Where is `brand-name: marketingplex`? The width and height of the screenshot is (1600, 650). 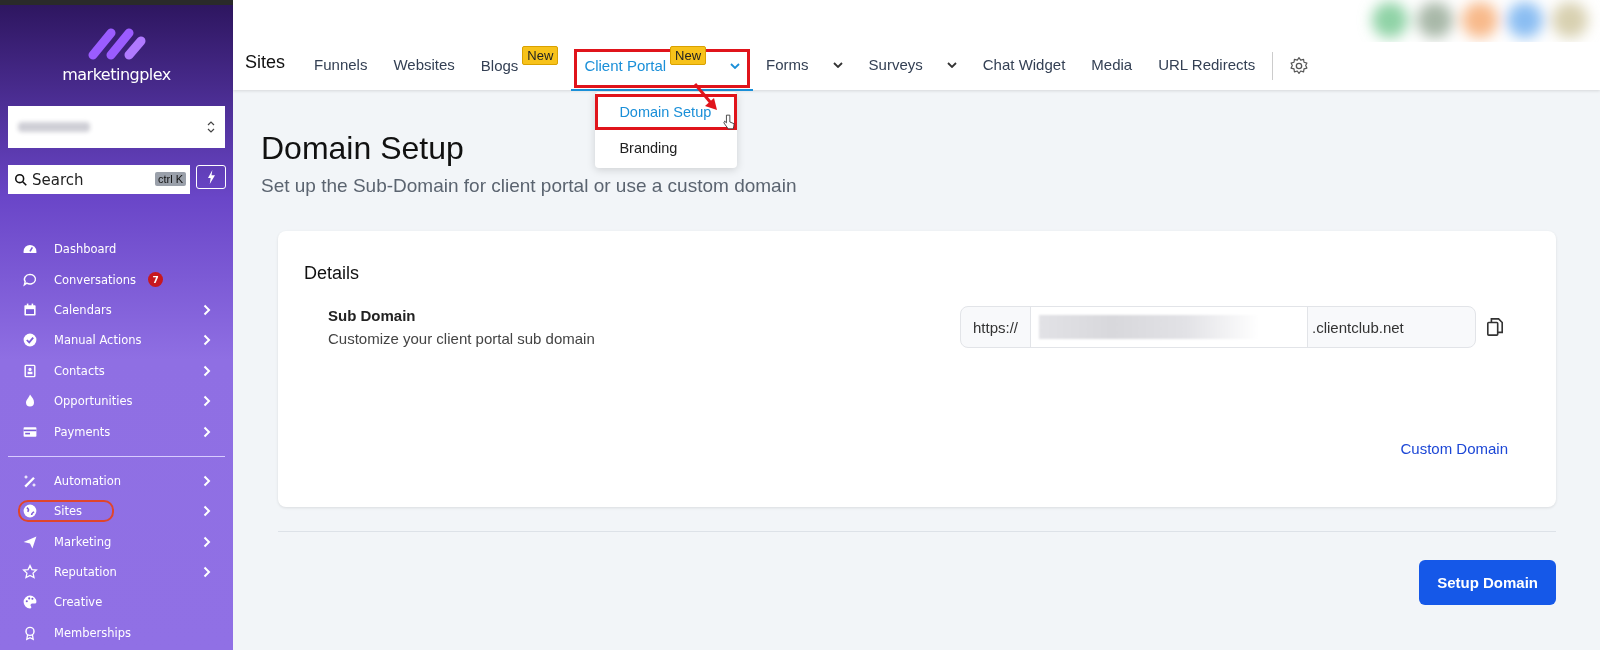 brand-name: marketingplex is located at coordinates (116, 74).